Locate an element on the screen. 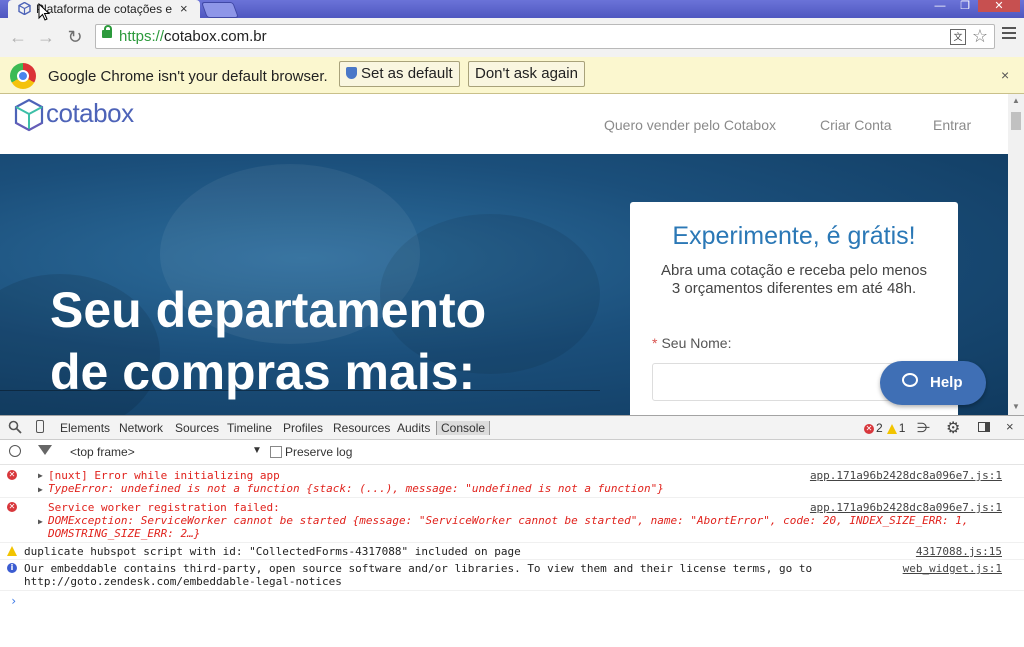  dropdown-arrow-icon: ▼ is located at coordinates (257, 450).